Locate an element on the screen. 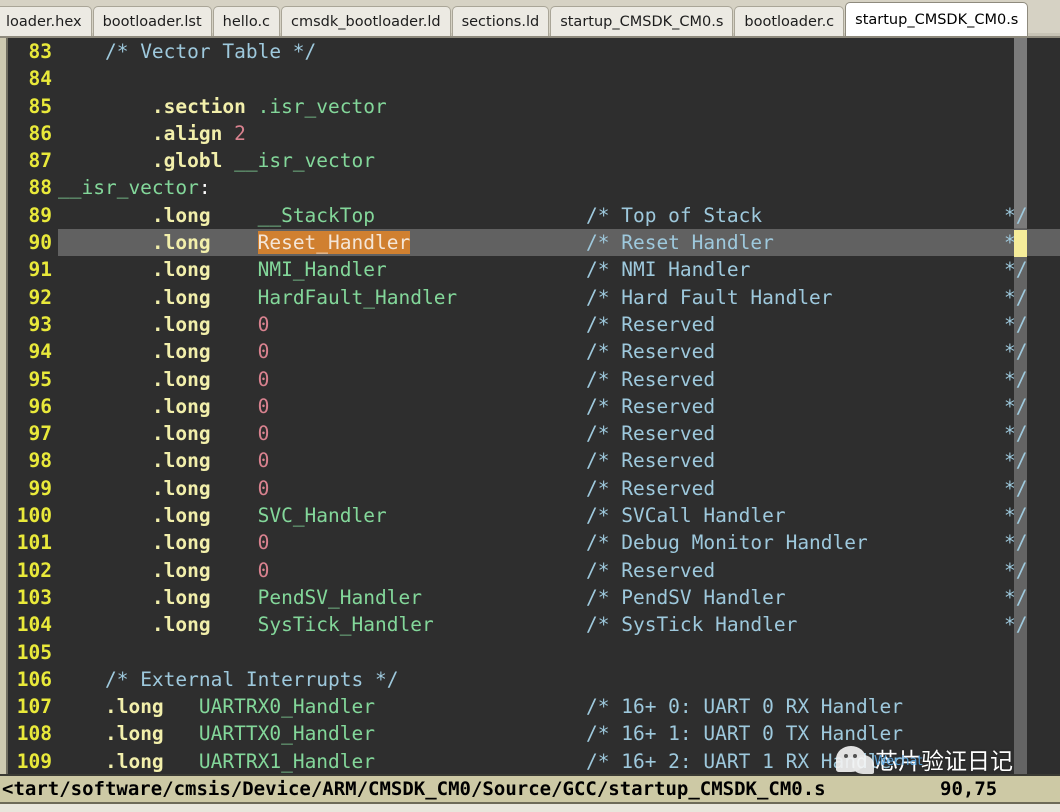  line-number: 87 is located at coordinates (40, 161).